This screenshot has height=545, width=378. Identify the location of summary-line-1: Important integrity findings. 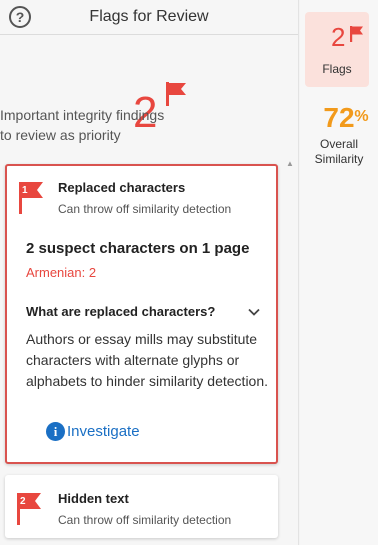
(82, 115).